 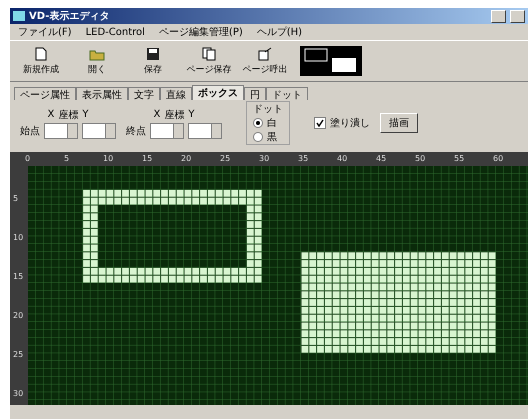 I want to click on ruler-label: 55, so click(x=459, y=159).